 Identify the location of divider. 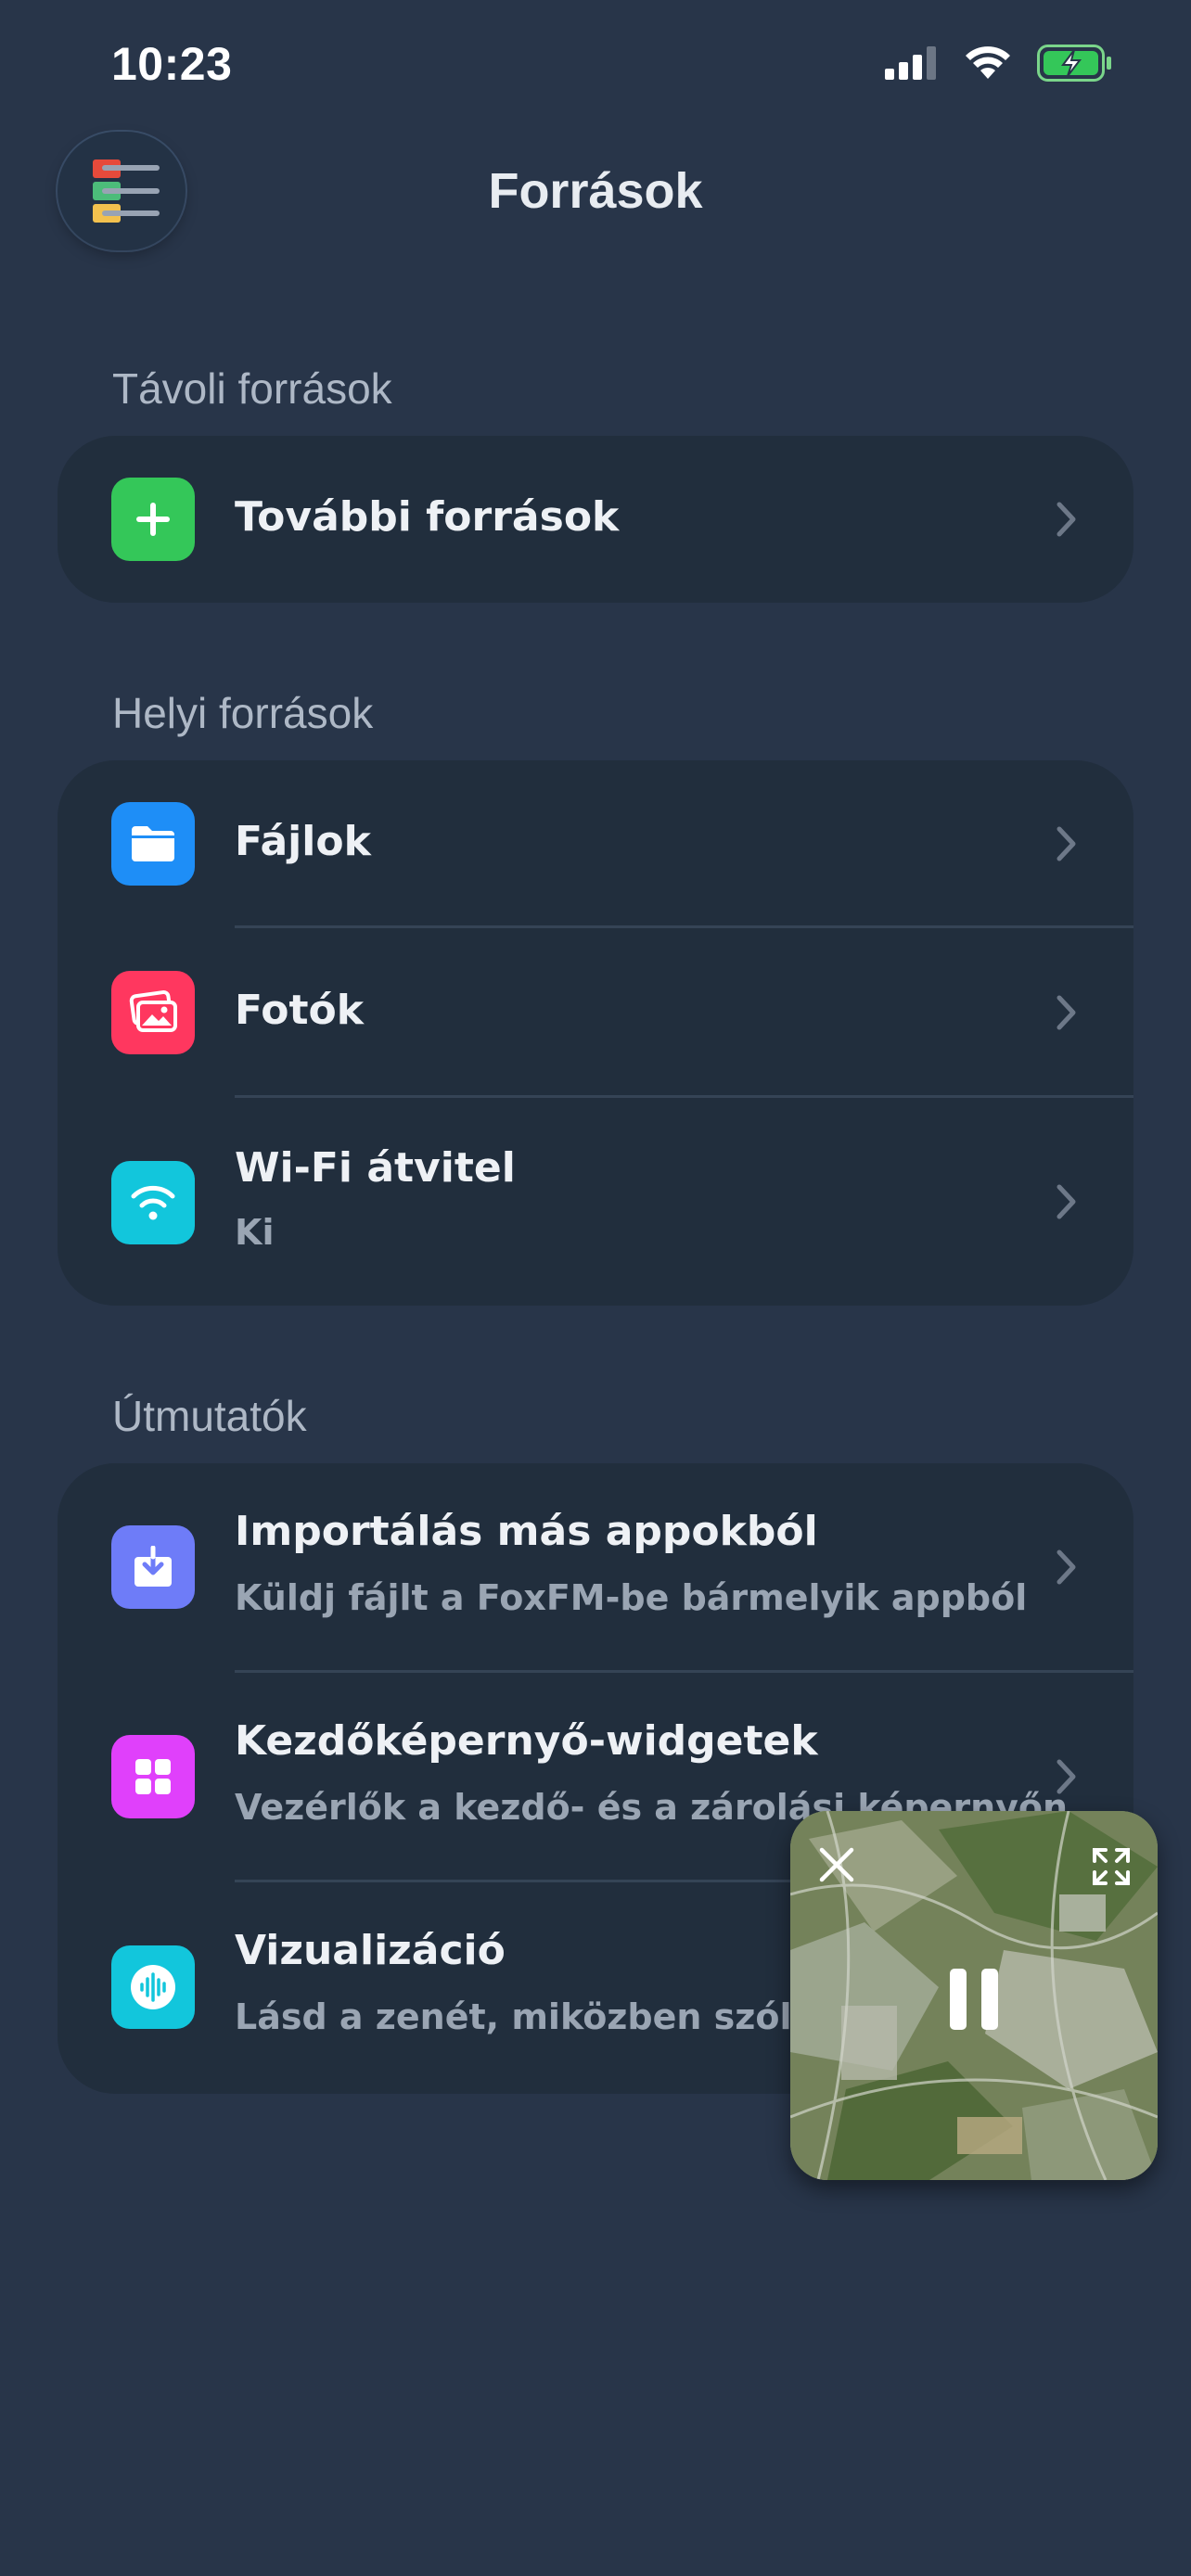
(684, 927).